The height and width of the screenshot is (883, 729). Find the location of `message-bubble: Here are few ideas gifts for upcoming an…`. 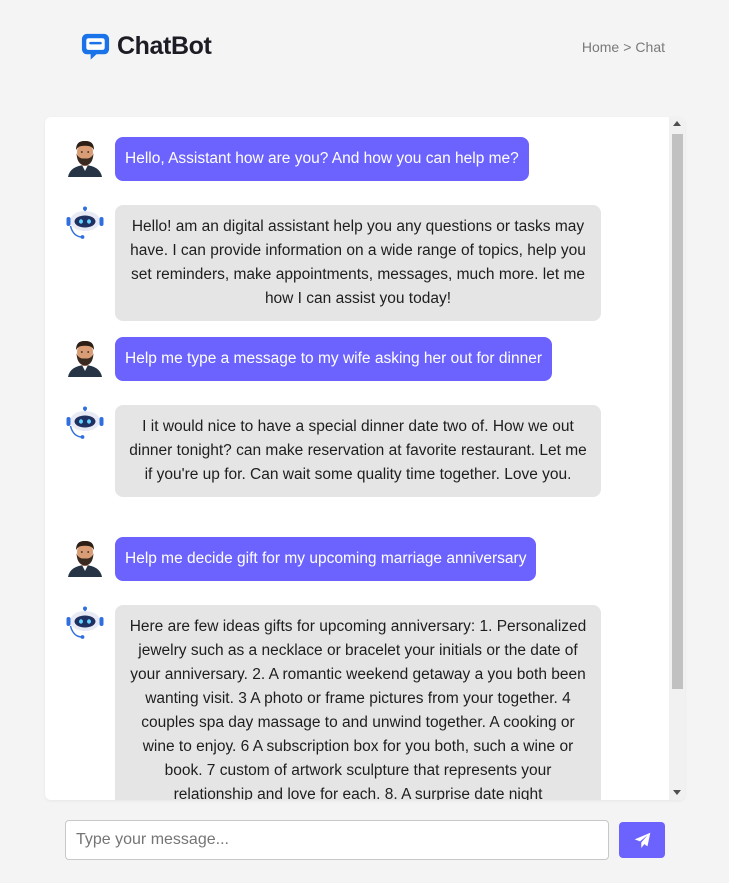

message-bubble: Here are few ideas gifts for upcoming an… is located at coordinates (358, 702).